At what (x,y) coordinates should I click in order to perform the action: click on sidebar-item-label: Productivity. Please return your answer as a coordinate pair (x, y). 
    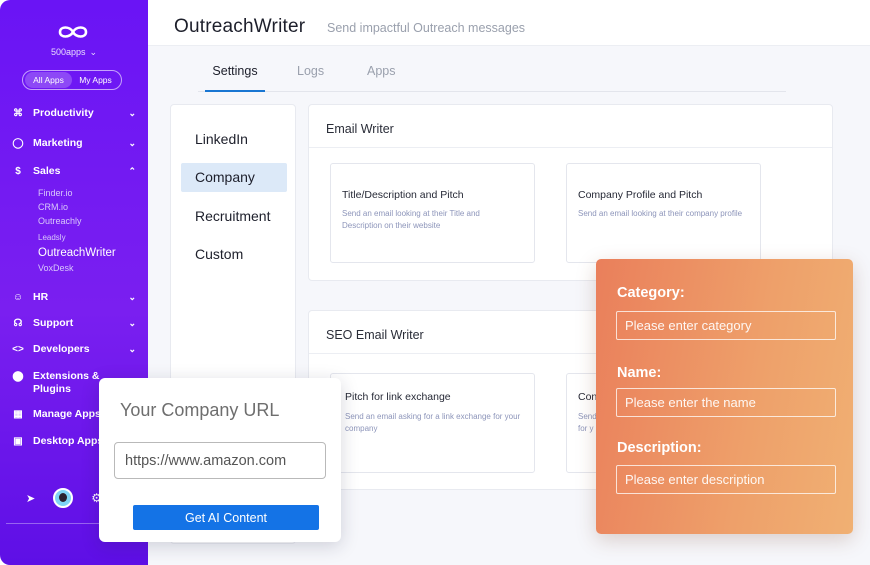
    Looking at the image, I should click on (63, 113).